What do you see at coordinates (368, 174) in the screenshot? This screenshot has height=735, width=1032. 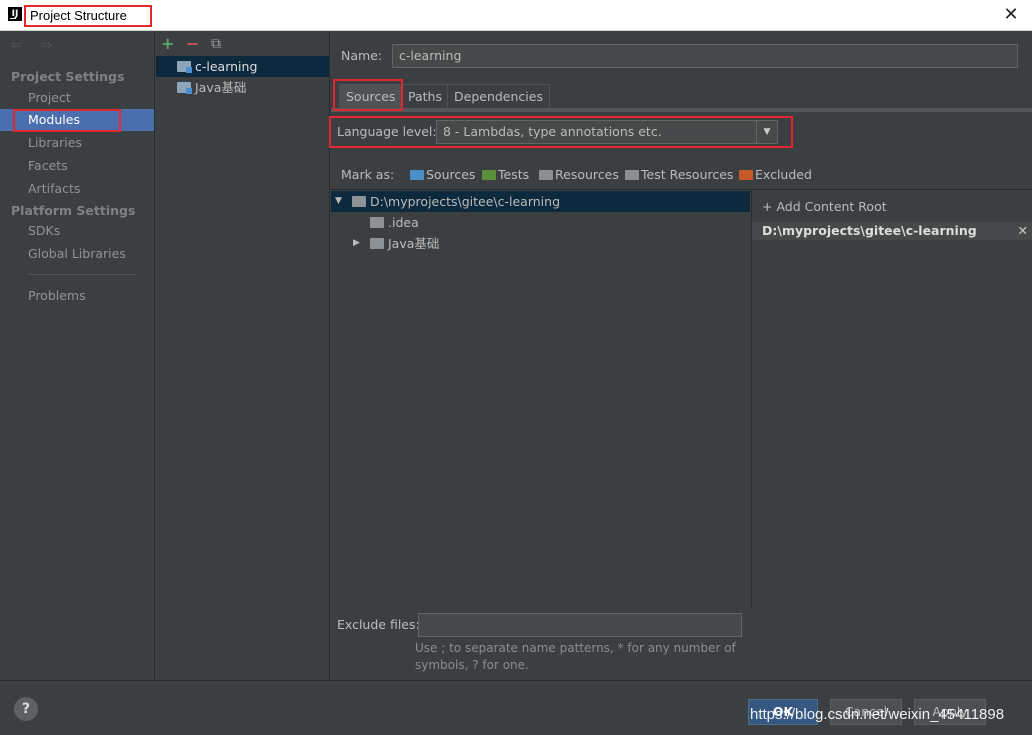 I see `mark-as-label: Mark as:` at bounding box center [368, 174].